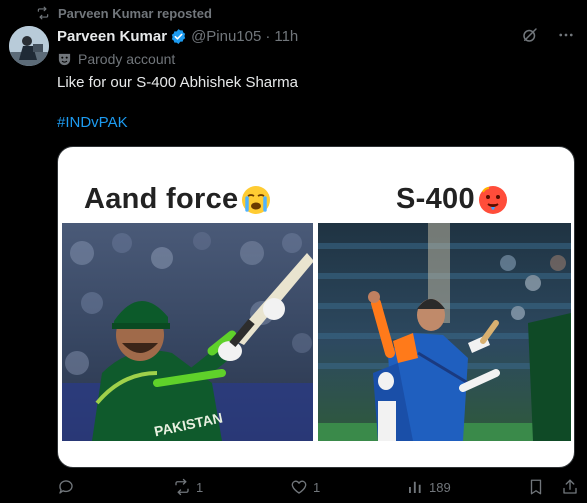 Image resolution: width=587 pixels, height=503 pixels. What do you see at coordinates (435, 199) in the screenshot?
I see `right-caption-text: S-400` at bounding box center [435, 199].